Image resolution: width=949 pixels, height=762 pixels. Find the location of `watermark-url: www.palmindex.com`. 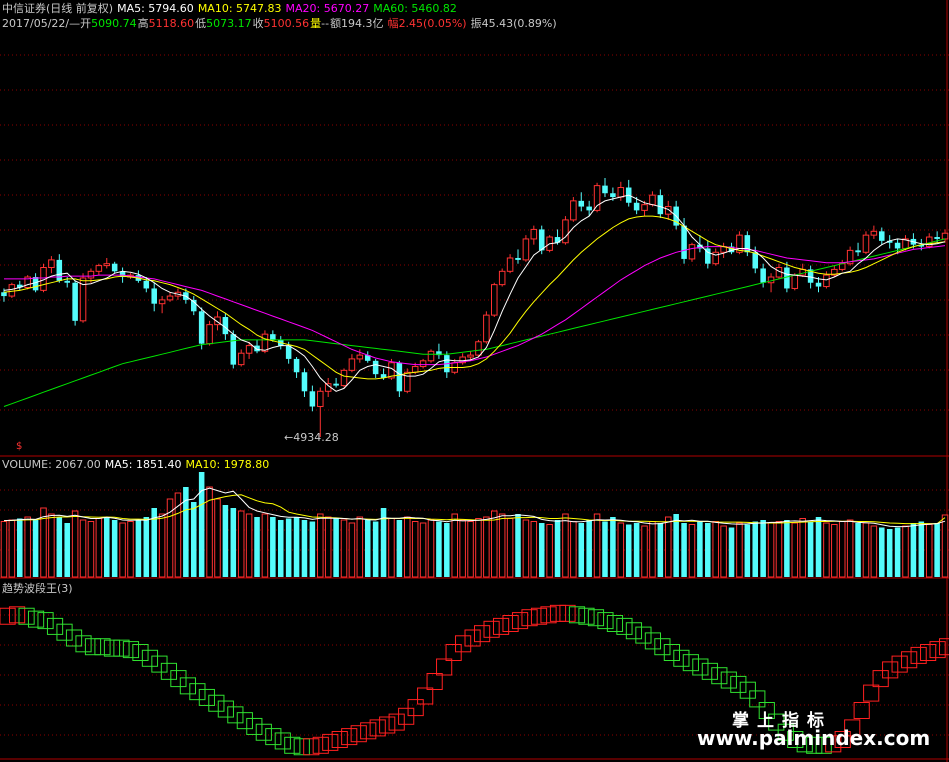

watermark-url: www.palmindex.com is located at coordinates (814, 738).